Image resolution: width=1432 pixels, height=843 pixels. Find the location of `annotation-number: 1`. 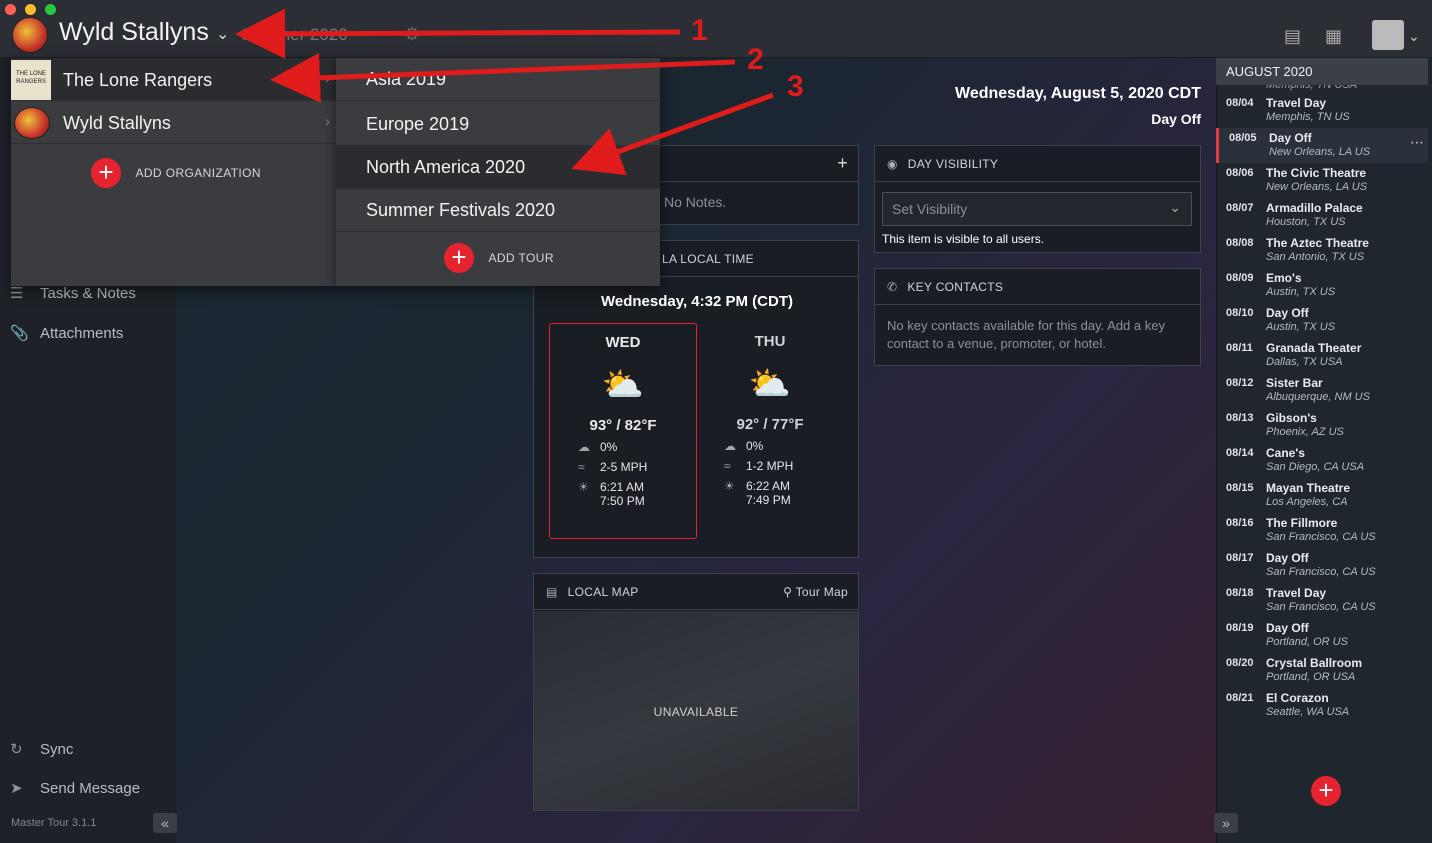

annotation-number: 1 is located at coordinates (699, 30).